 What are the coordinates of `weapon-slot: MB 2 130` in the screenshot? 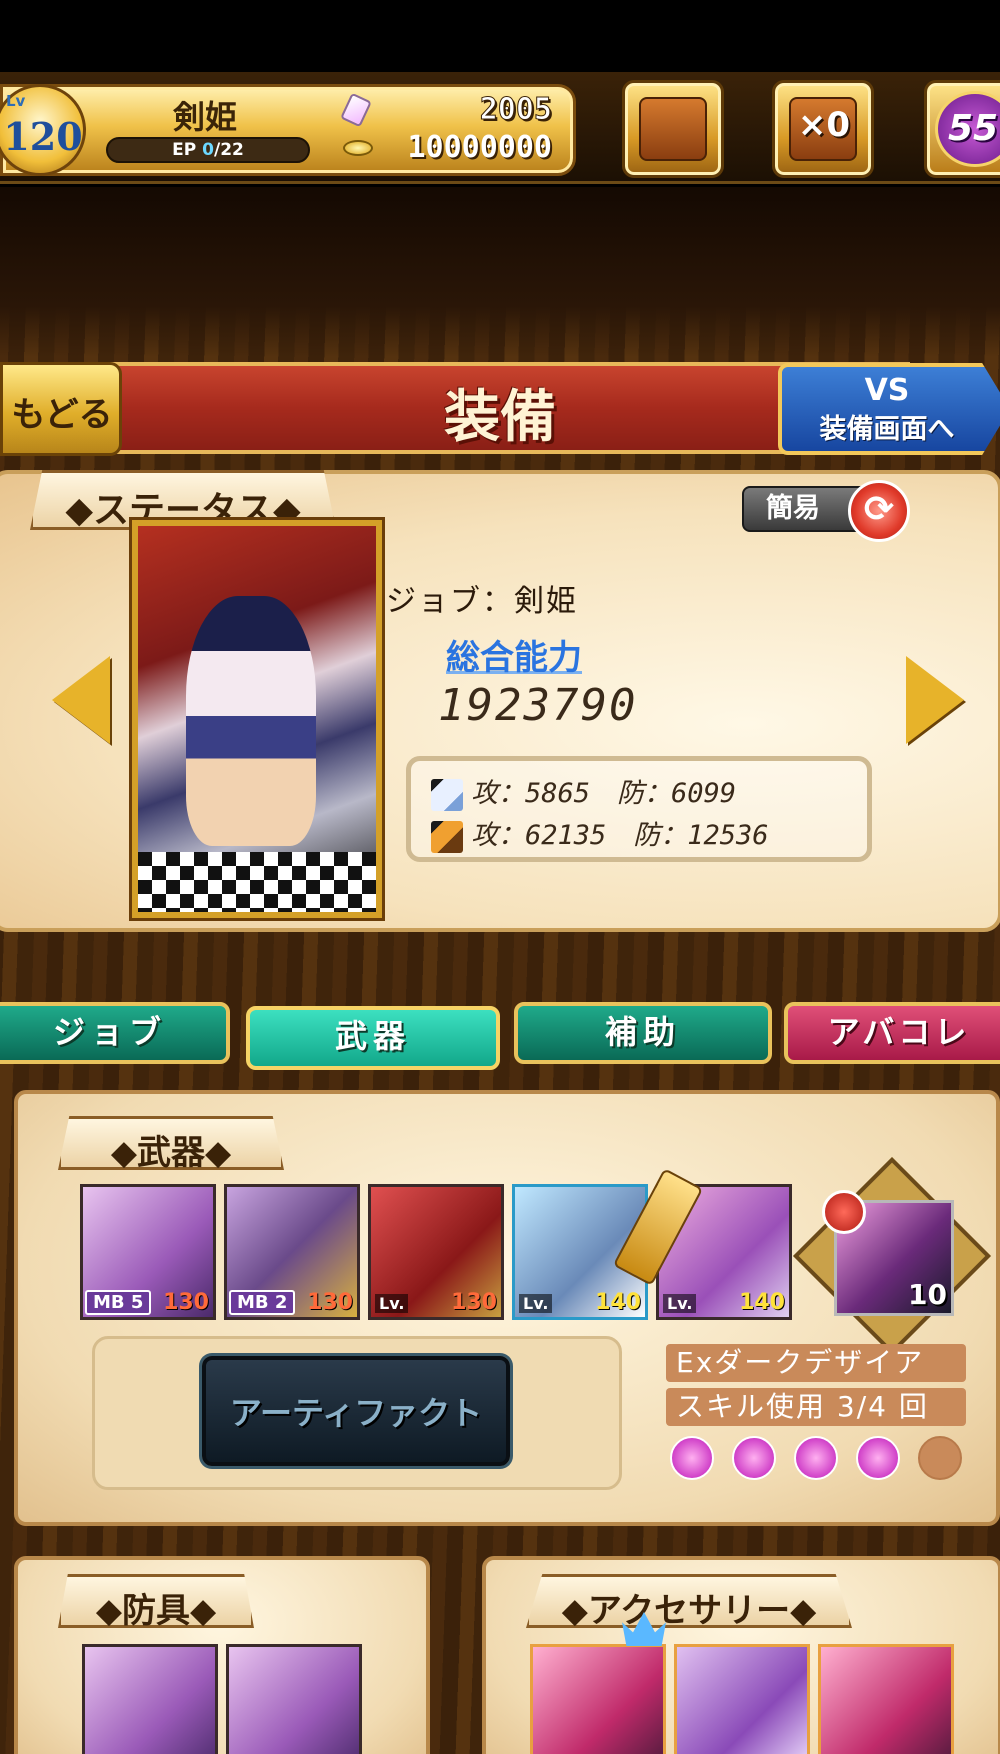 It's located at (292, 1252).